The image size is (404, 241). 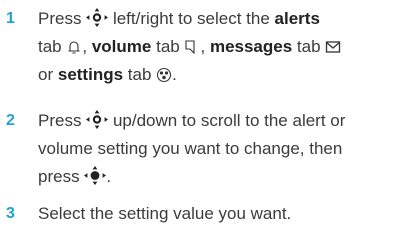 What do you see at coordinates (90, 74) in the screenshot?
I see `settings-tab-label: settings` at bounding box center [90, 74].